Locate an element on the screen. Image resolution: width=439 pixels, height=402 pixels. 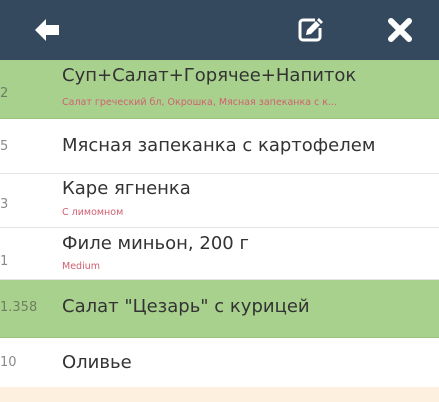
top-toolbar is located at coordinates (219, 30).